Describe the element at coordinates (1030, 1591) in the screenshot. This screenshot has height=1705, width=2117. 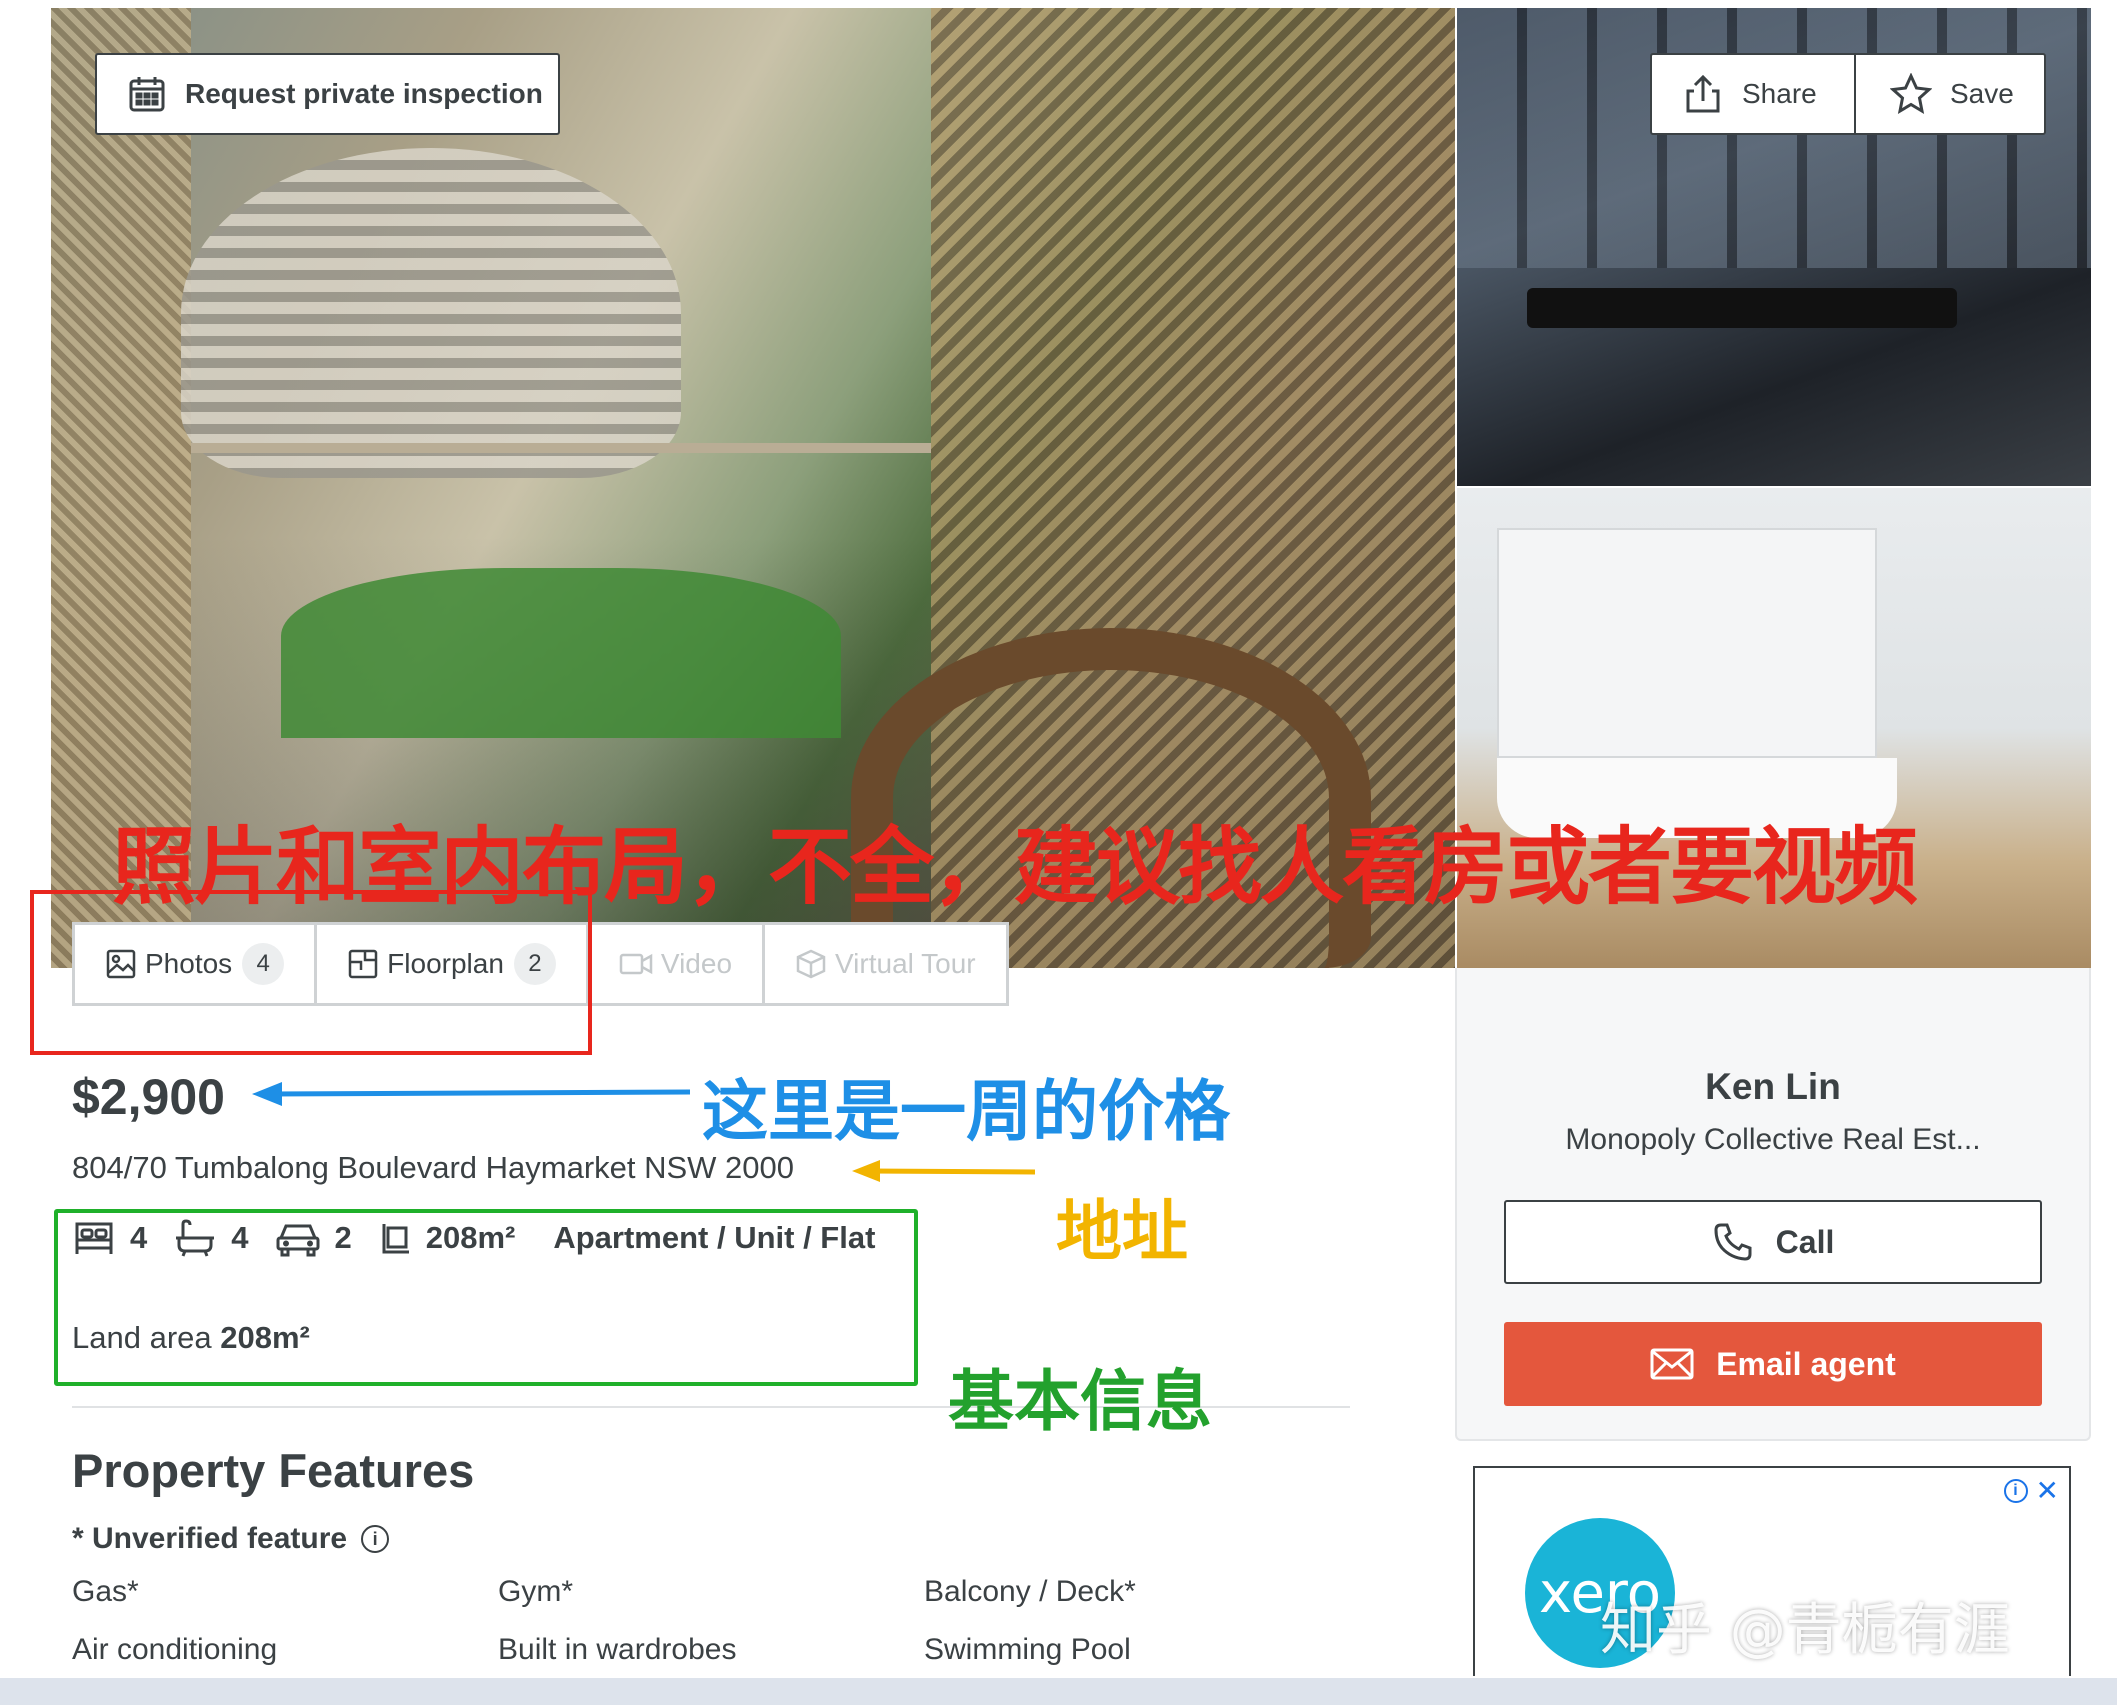
I see `feature-item: Balcony / Deck*` at that location.